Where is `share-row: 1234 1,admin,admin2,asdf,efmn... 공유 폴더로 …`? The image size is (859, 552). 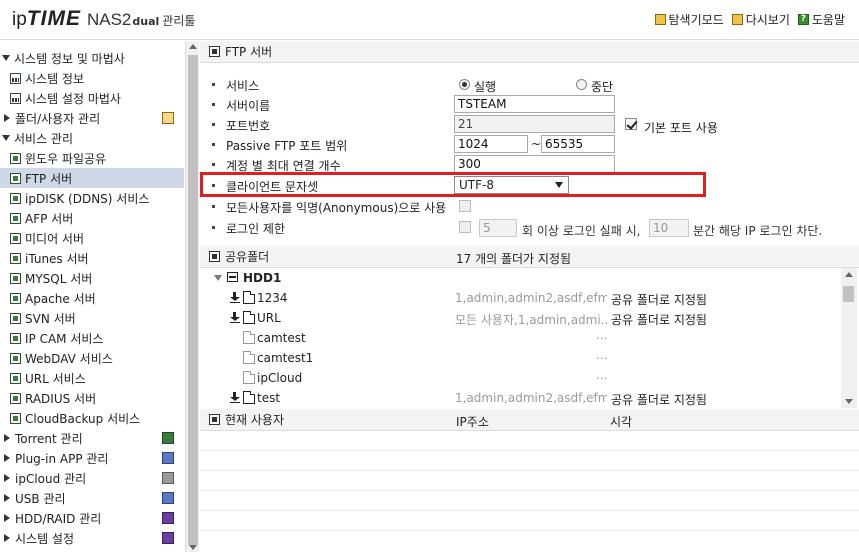 share-row: 1234 1,admin,admin2,asdf,efmn... 공유 폴더로 … is located at coordinates (521, 298).